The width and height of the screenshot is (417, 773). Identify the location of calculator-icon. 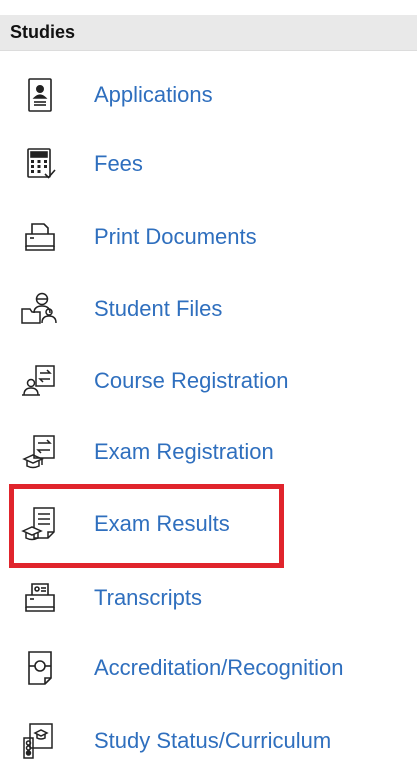
(40, 164).